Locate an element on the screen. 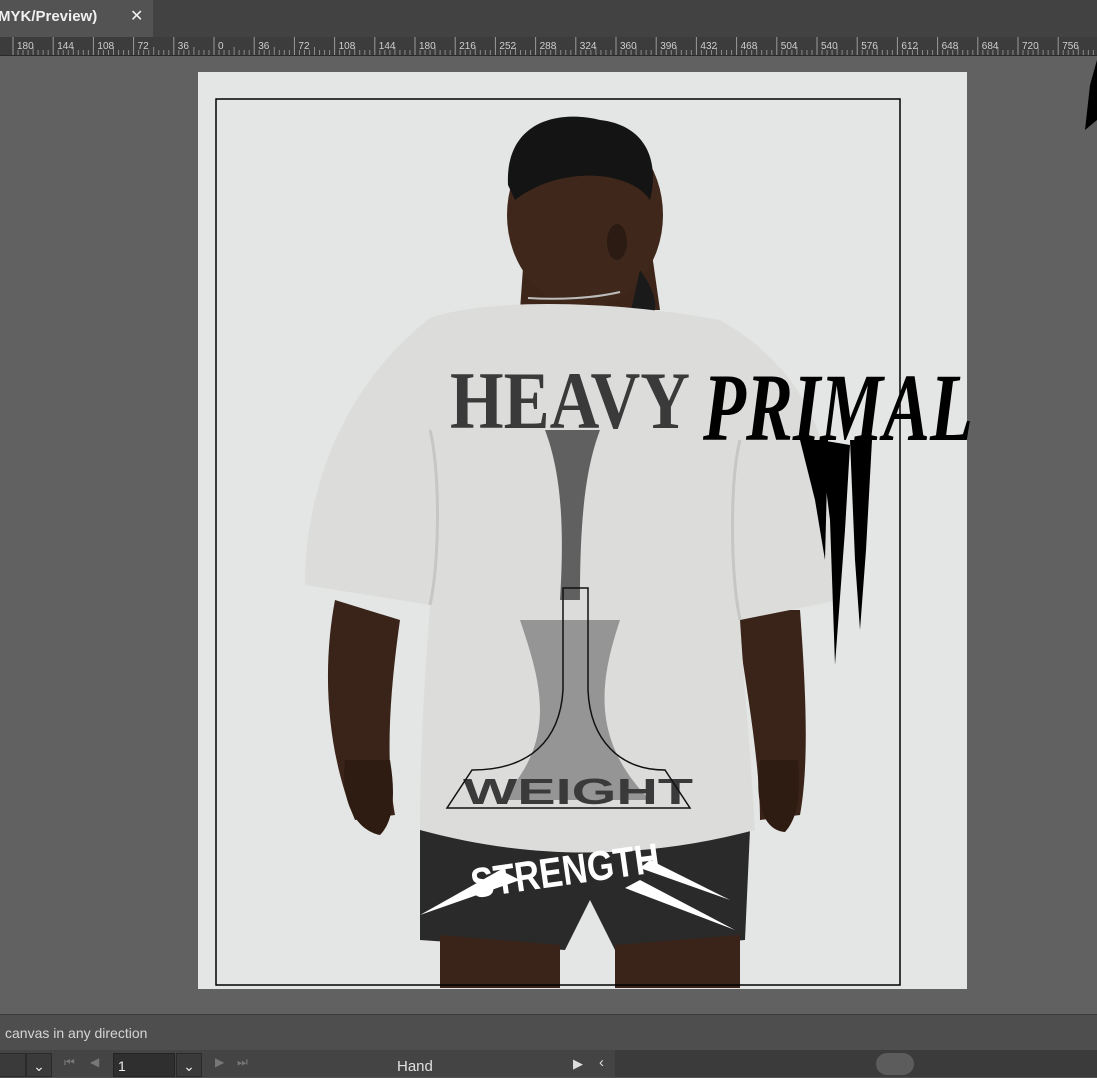 The image size is (1097, 1078). status-hint: canvas in any direction is located at coordinates (76, 1033).